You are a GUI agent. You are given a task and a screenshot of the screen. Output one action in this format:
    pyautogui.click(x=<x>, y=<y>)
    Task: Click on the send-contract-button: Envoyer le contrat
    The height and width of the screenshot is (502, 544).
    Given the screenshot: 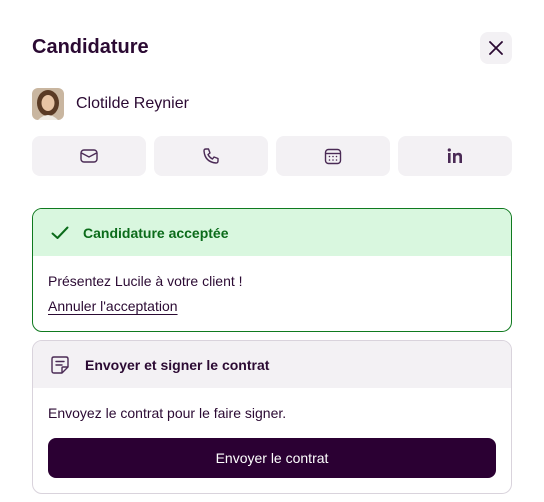 What is the action you would take?
    pyautogui.click(x=272, y=458)
    